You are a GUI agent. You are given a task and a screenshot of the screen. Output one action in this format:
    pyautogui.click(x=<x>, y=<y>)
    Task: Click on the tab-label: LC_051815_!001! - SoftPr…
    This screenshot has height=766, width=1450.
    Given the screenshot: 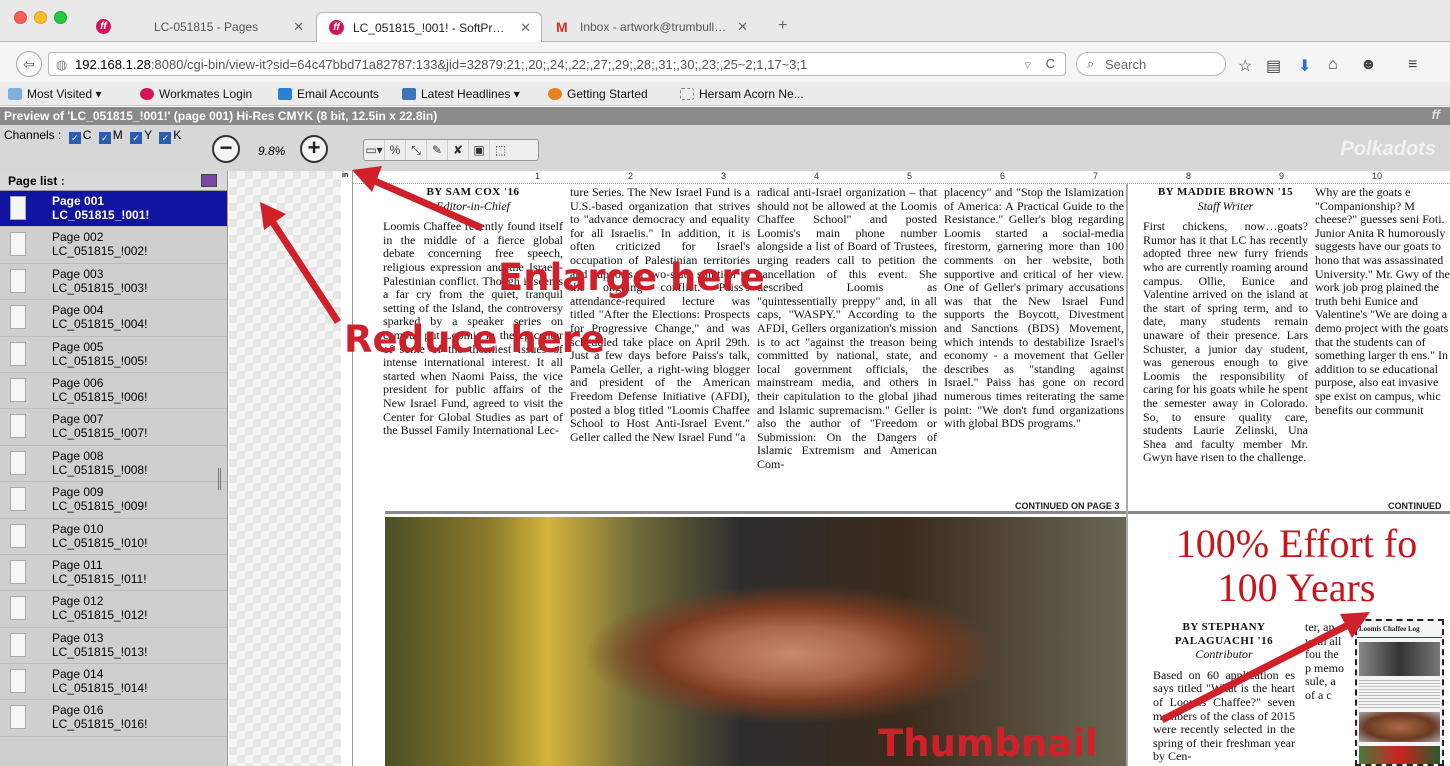 What is the action you would take?
    pyautogui.click(x=429, y=28)
    